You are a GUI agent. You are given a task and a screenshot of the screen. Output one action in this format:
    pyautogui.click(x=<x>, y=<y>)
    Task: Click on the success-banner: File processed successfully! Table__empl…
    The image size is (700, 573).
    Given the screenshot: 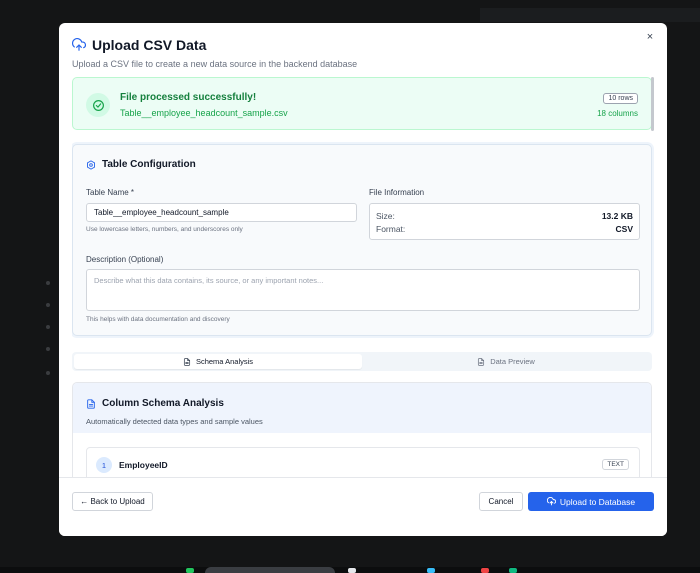 What is the action you would take?
    pyautogui.click(x=362, y=103)
    